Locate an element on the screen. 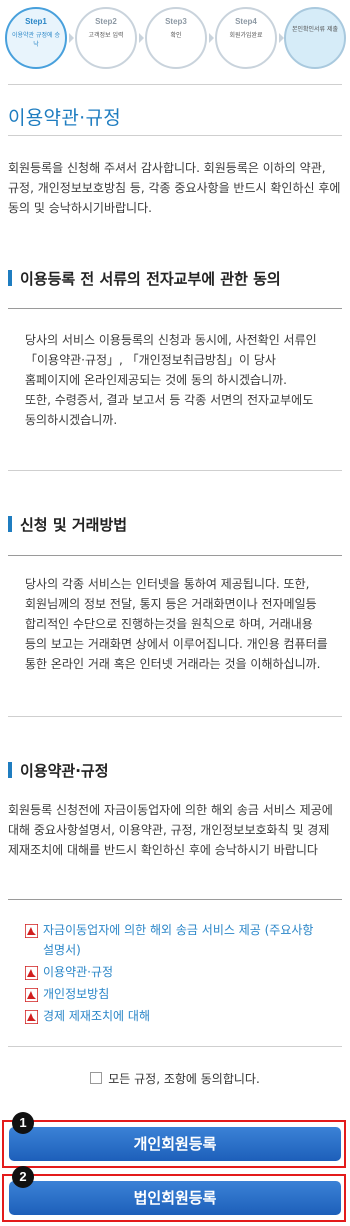 Image resolution: width=350 pixels, height=1226 pixels. document-link-terms: 이용약관·규정 is located at coordinates (78, 972).